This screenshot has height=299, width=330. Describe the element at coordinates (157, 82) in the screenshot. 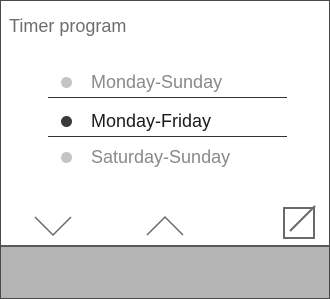

I see `option-label: Monday-Sunday` at that location.